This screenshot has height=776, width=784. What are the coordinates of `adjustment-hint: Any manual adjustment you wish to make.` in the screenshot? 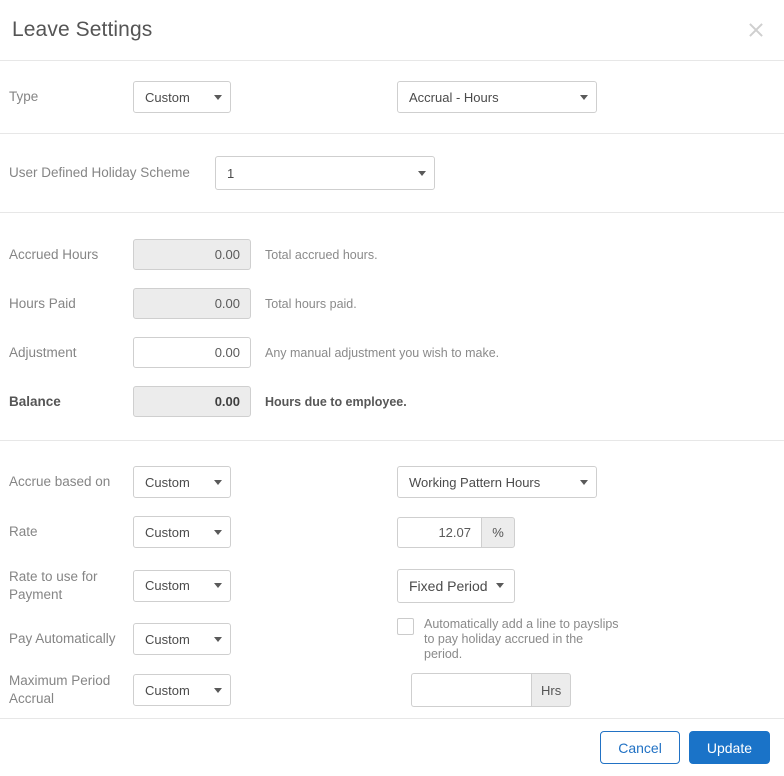 It's located at (382, 352).